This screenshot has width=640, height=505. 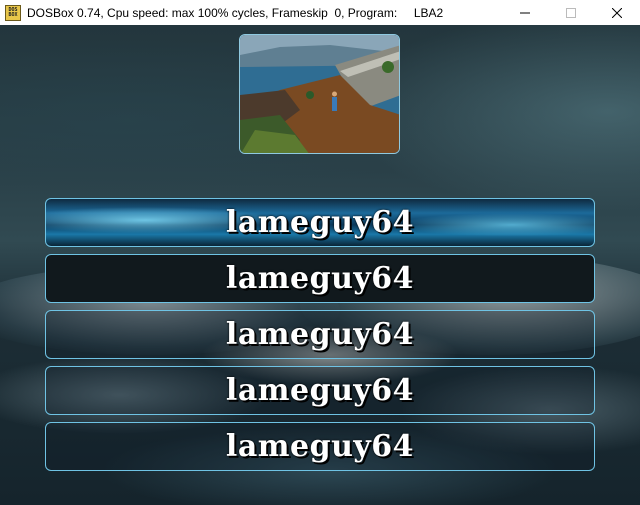 I want to click on maximize-icon, so click(x=571, y=12).